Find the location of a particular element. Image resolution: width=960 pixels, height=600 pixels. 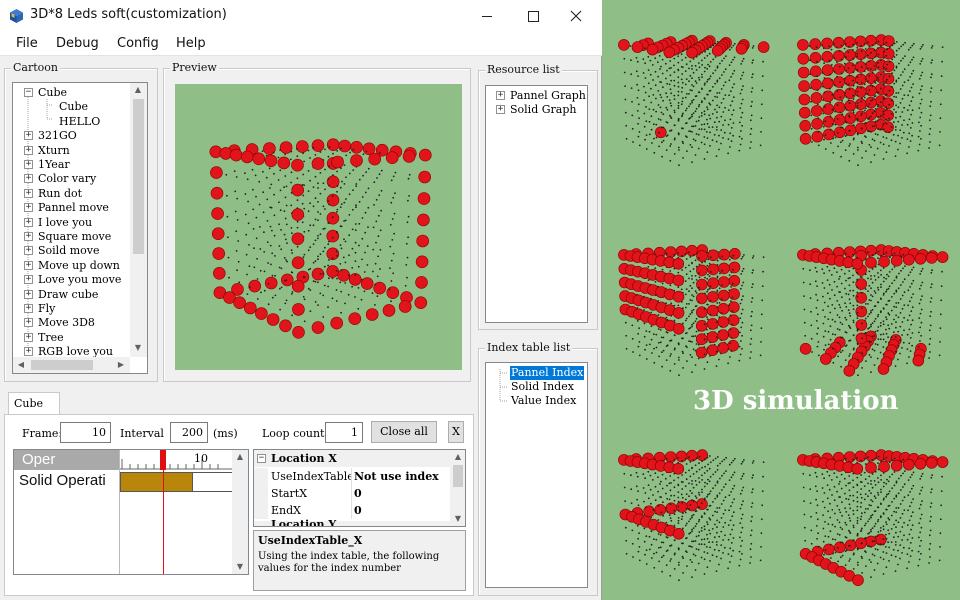

cartoon-vscroll: ▲ ▼ is located at coordinates (138, 220).